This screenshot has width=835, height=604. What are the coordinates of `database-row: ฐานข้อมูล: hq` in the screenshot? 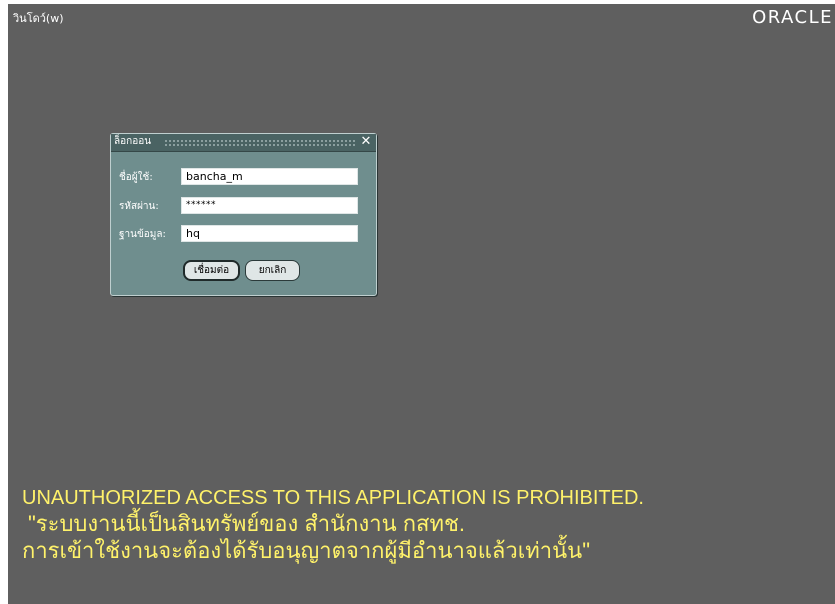 It's located at (243, 235).